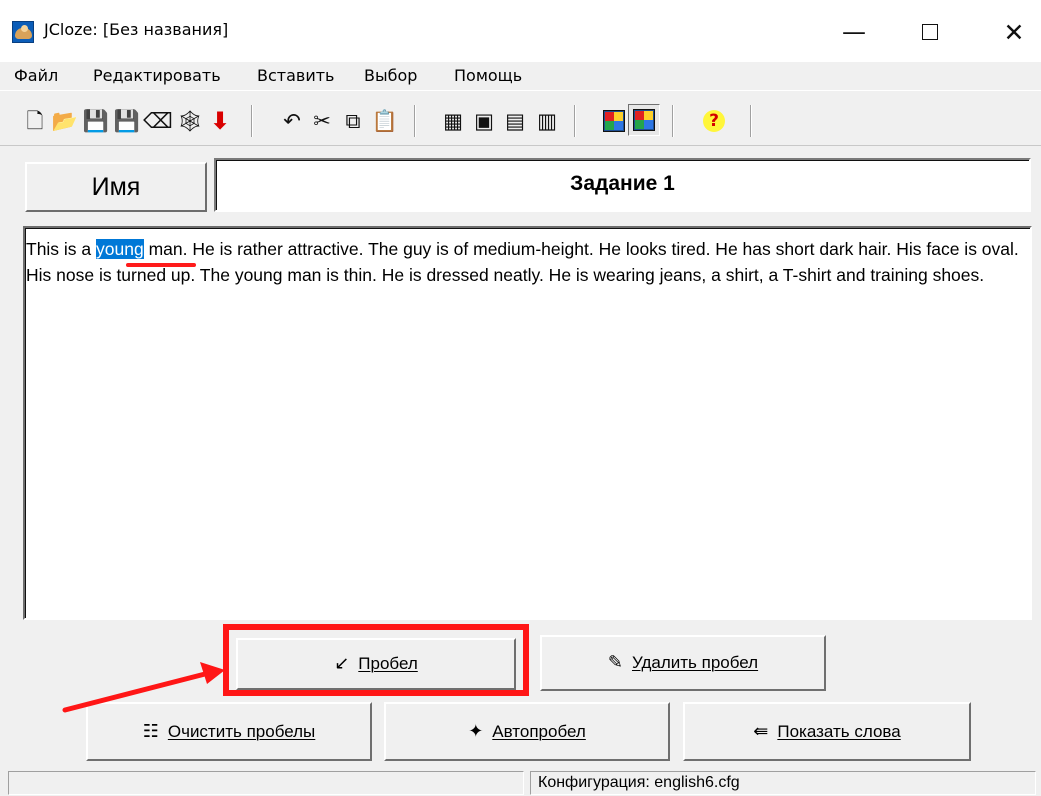  I want to click on minimize-button: —, so click(854, 32).